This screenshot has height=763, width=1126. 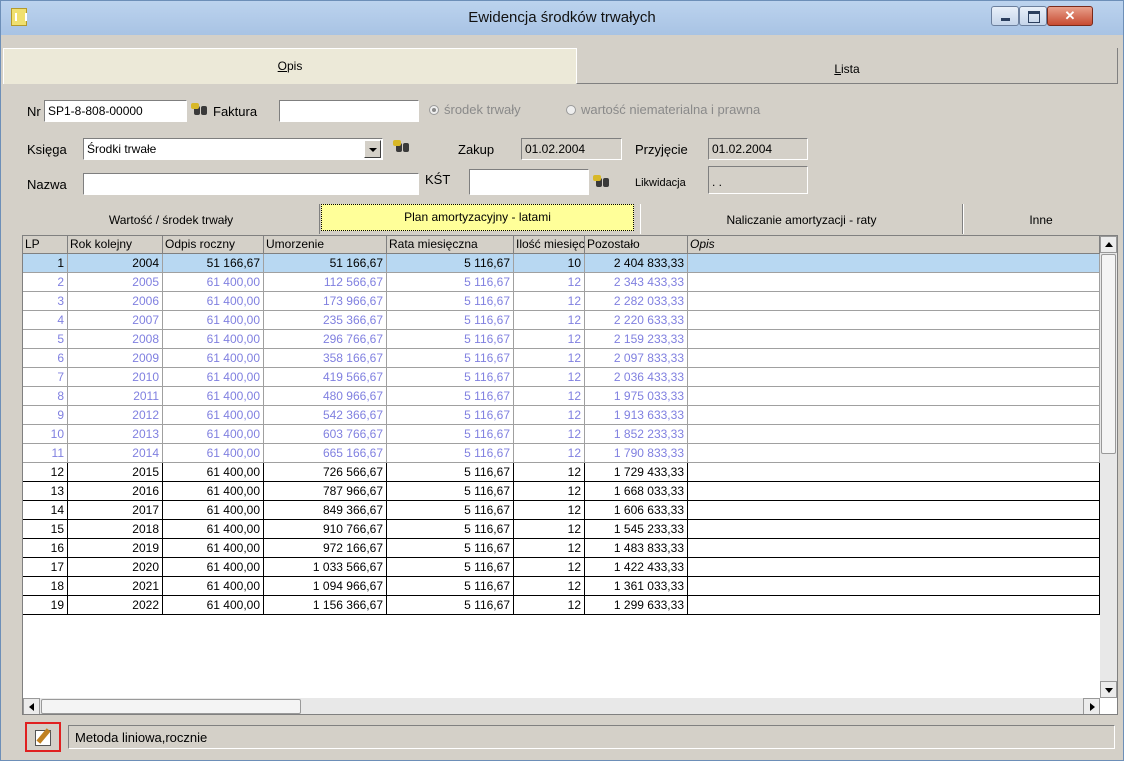 What do you see at coordinates (325, 567) in the screenshot?
I see `cell-umorzenie: 1 033 566,67` at bounding box center [325, 567].